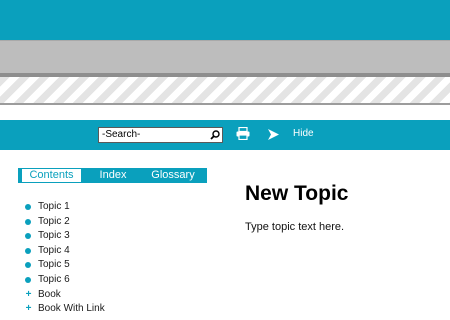  What do you see at coordinates (54, 250) in the screenshot?
I see `toc-label: Topic 4` at bounding box center [54, 250].